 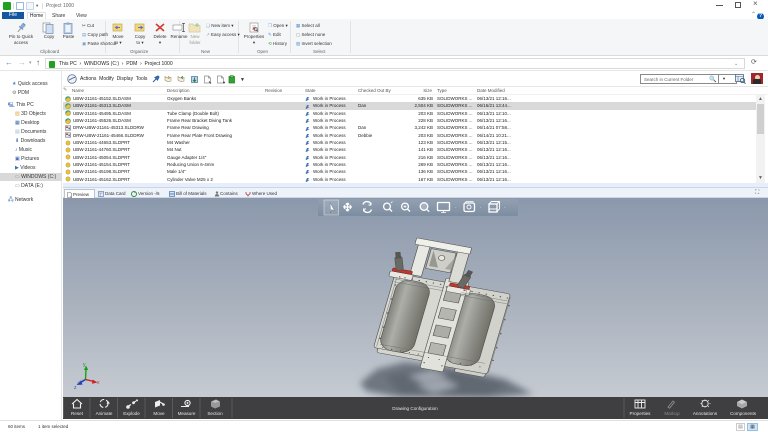 What do you see at coordinates (705, 413) in the screenshot?
I see `svg-text: Annotations` at bounding box center [705, 413].